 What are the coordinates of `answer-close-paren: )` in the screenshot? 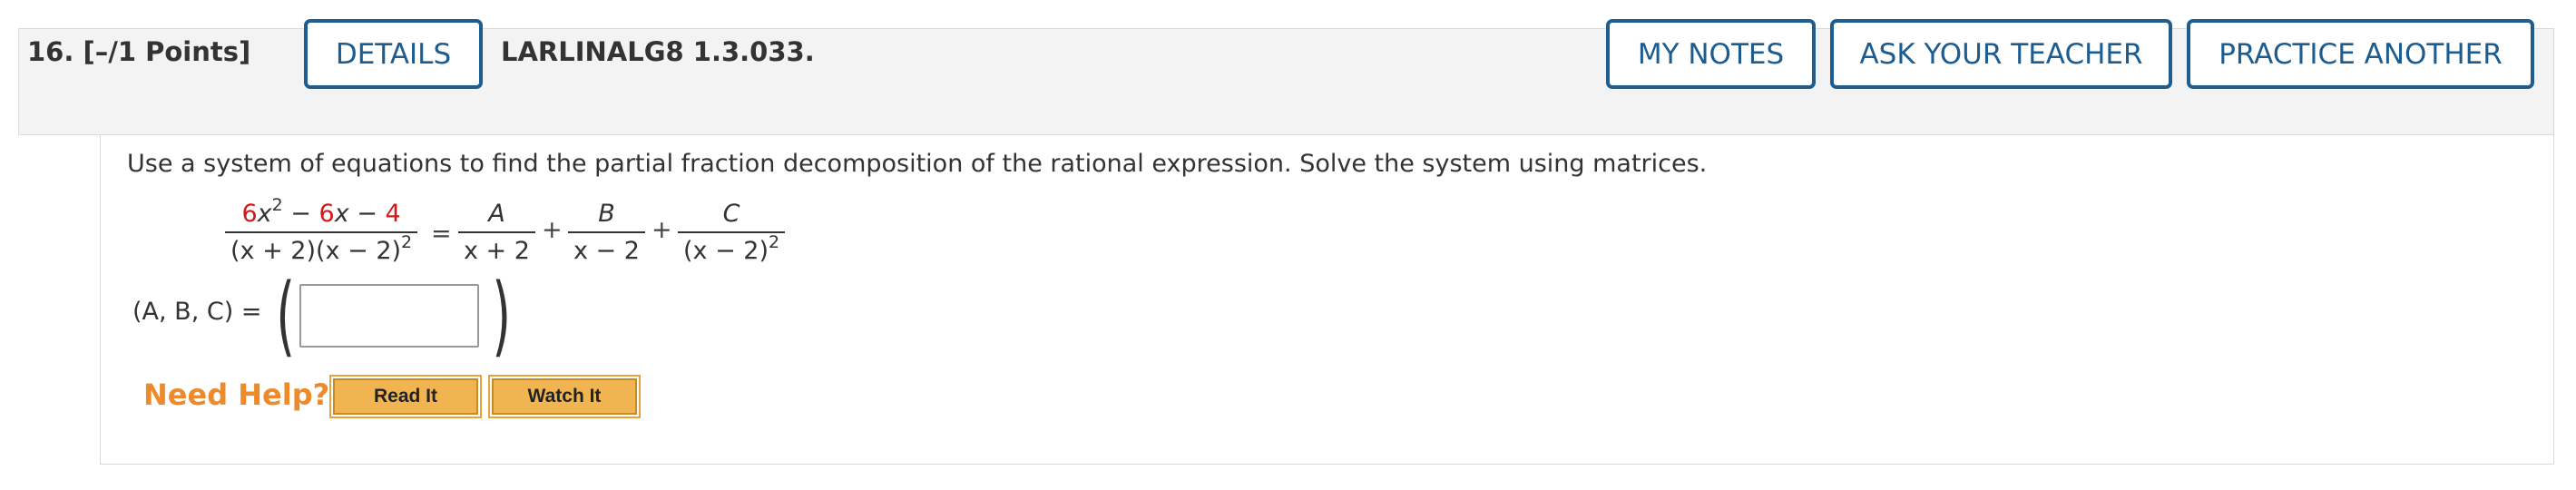 It's located at (502, 316).